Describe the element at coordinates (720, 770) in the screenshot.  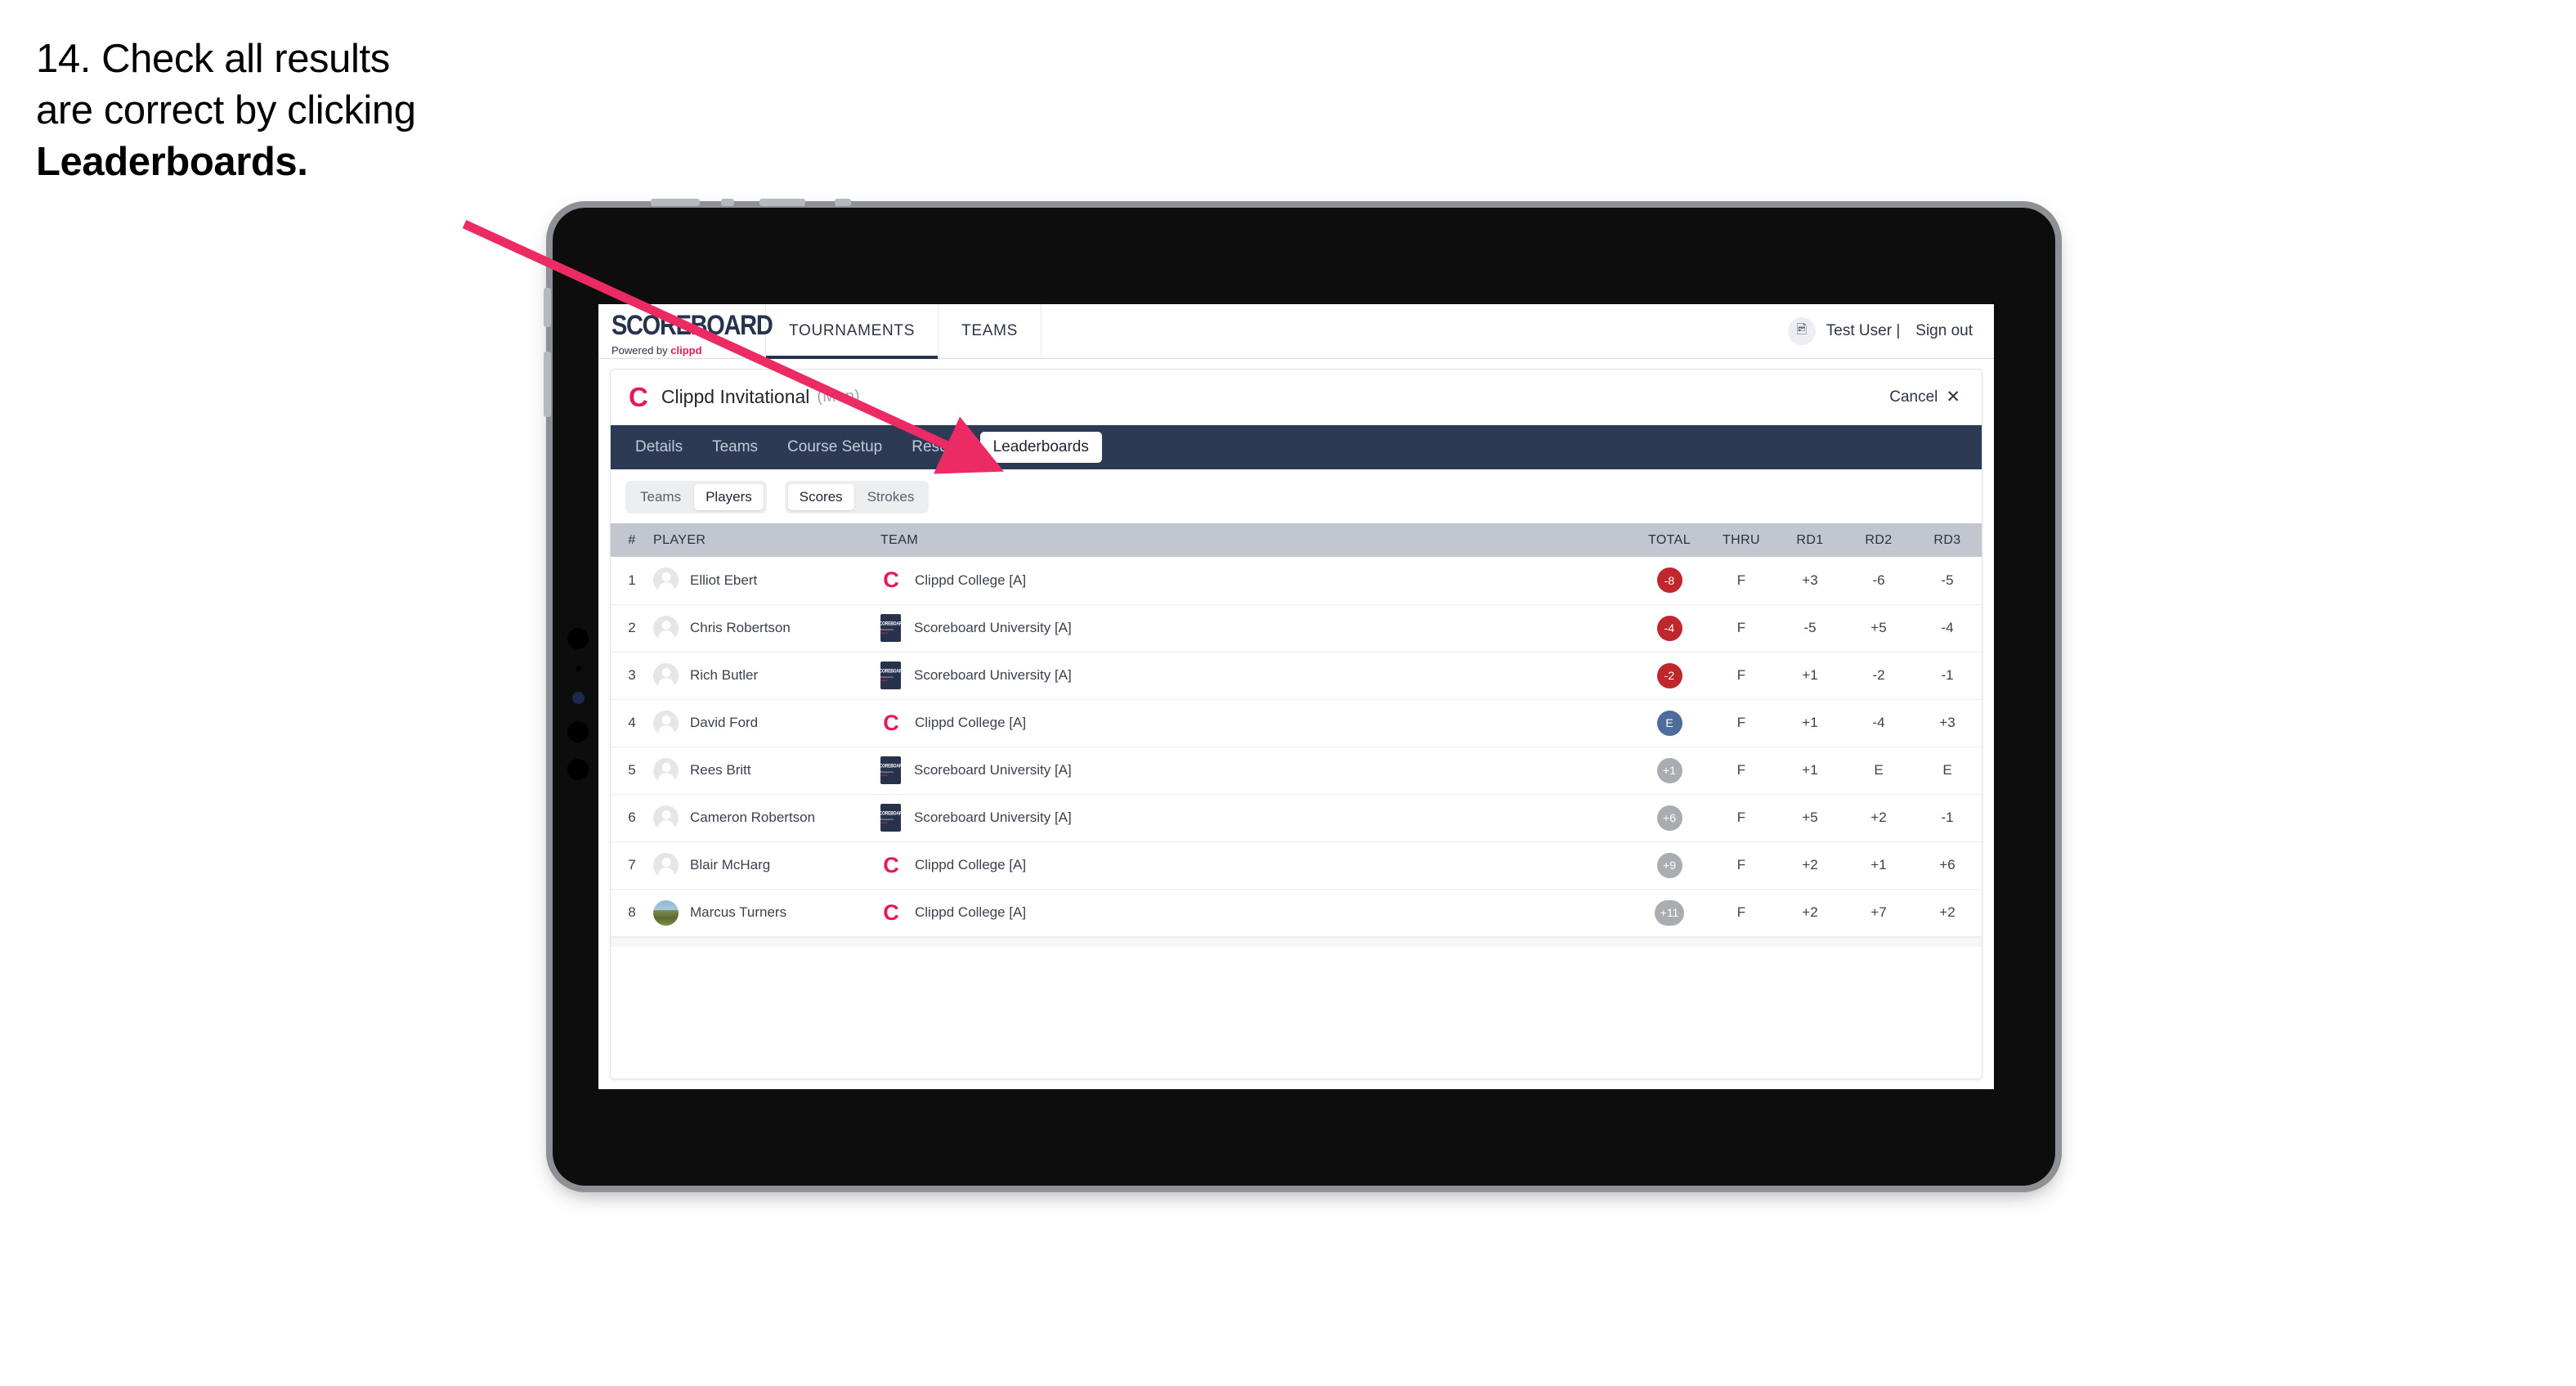
I see `player-name: Rees Britt` at that location.